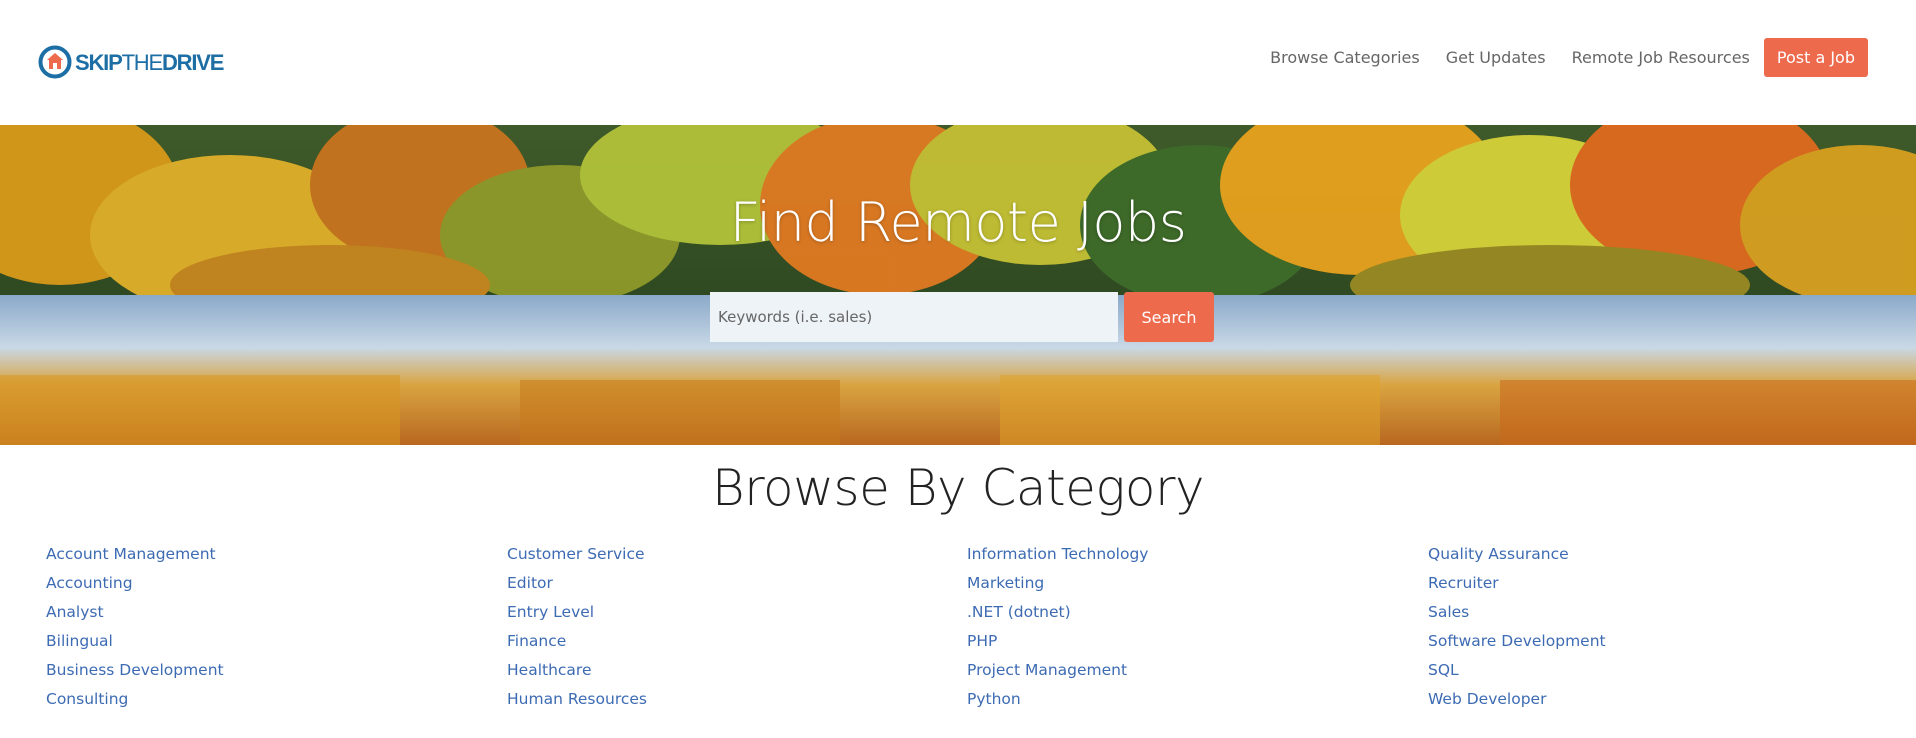 The width and height of the screenshot is (1916, 738). Describe the element at coordinates (1345, 57) in the screenshot. I see `nav-browse-categories: Browse Categories` at that location.